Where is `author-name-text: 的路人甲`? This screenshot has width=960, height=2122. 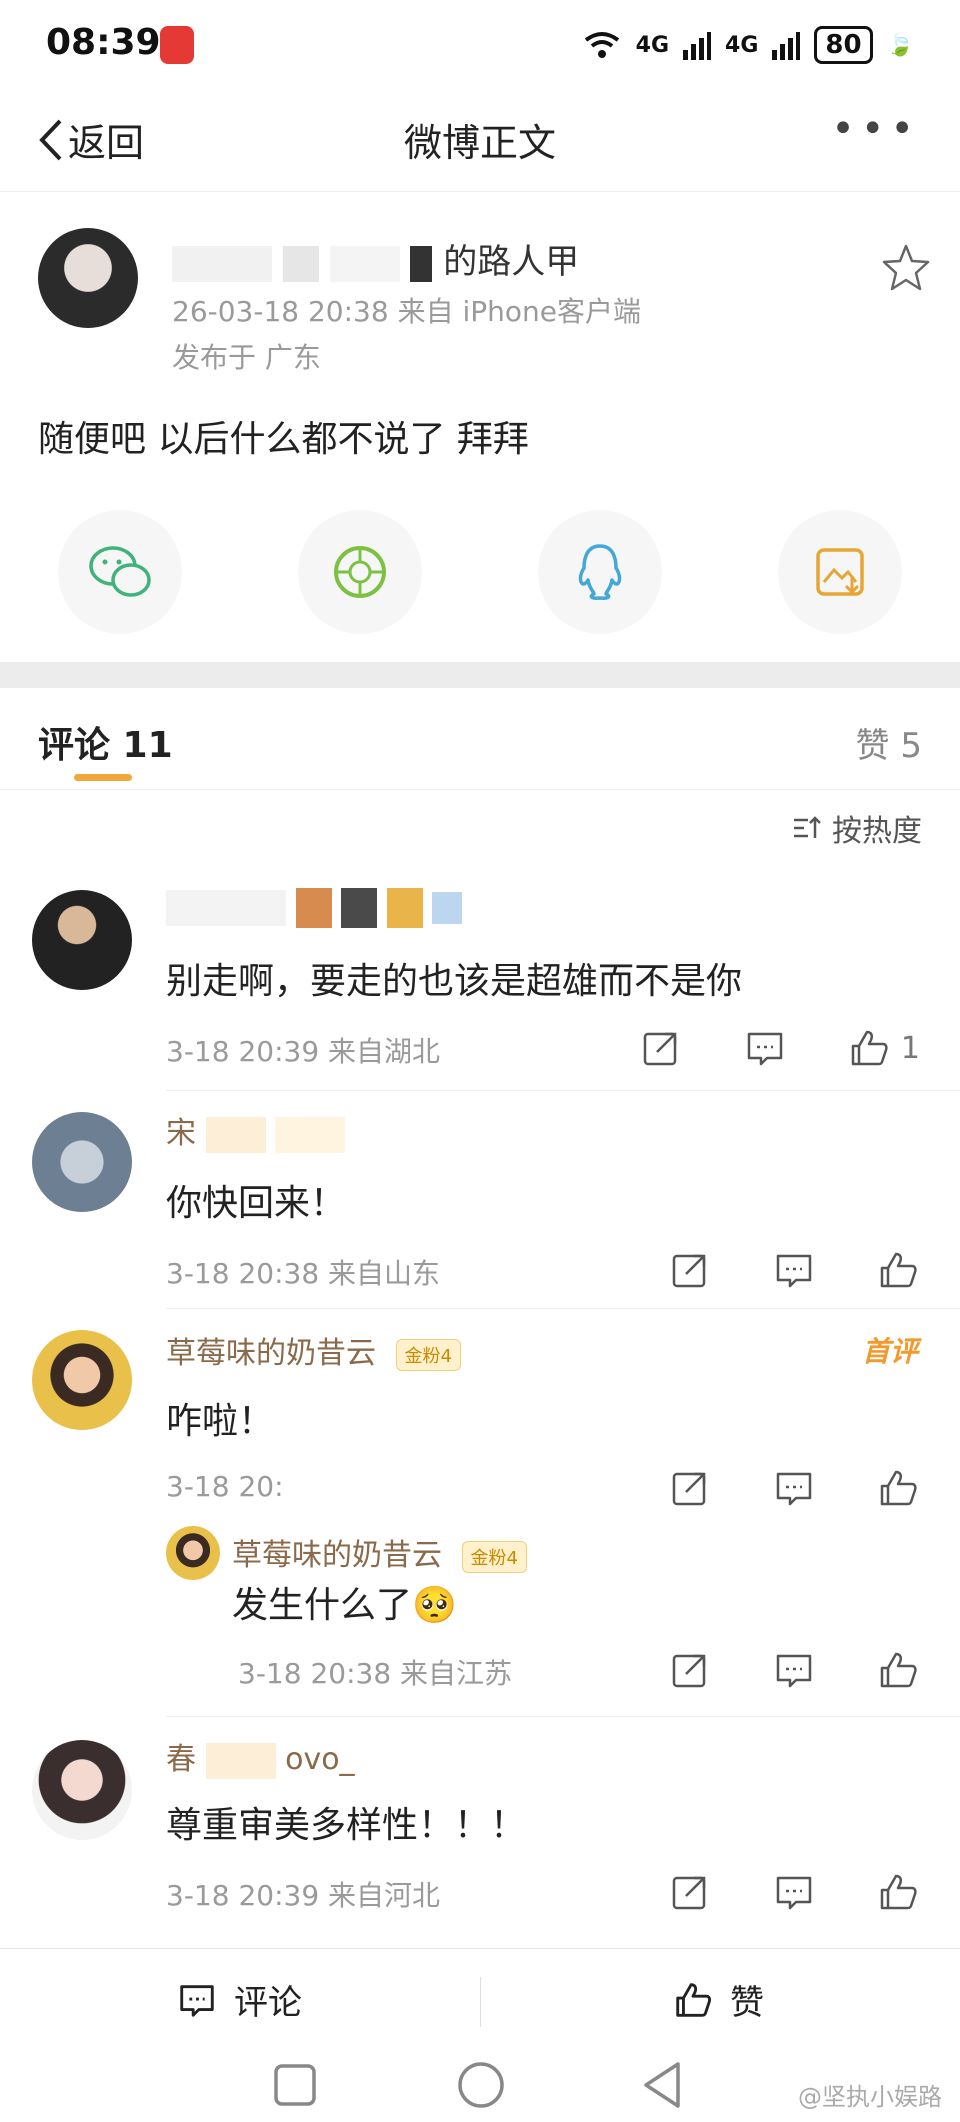
author-name-text: 的路人甲 is located at coordinates (511, 262).